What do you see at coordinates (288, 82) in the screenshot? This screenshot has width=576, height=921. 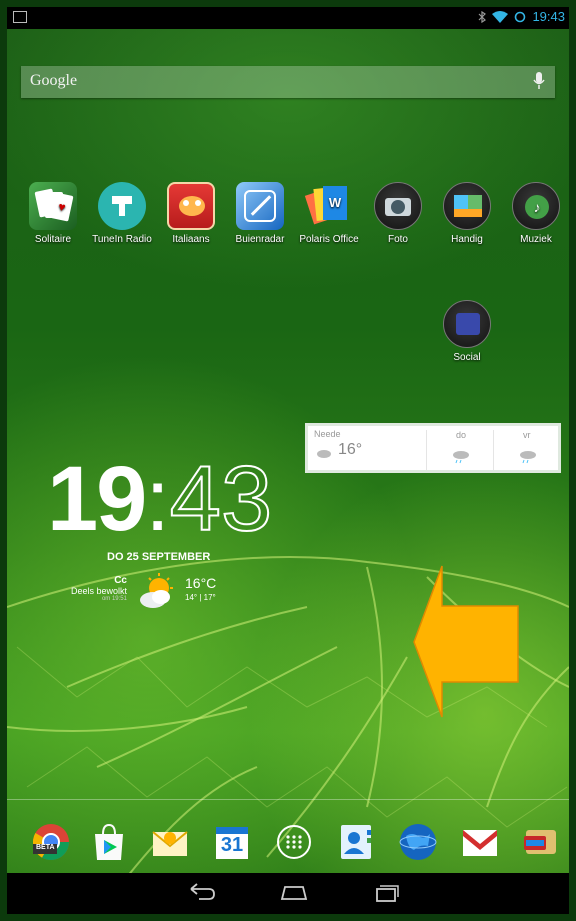 I see `google-search-bar: Google` at bounding box center [288, 82].